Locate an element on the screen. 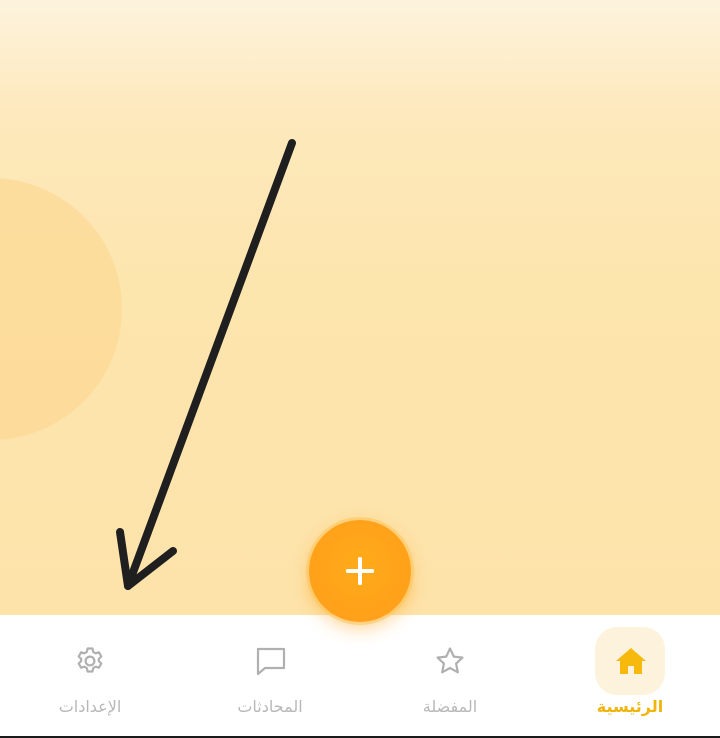 The image size is (720, 738). nav-item-chats: المحادثات is located at coordinates (270, 675).